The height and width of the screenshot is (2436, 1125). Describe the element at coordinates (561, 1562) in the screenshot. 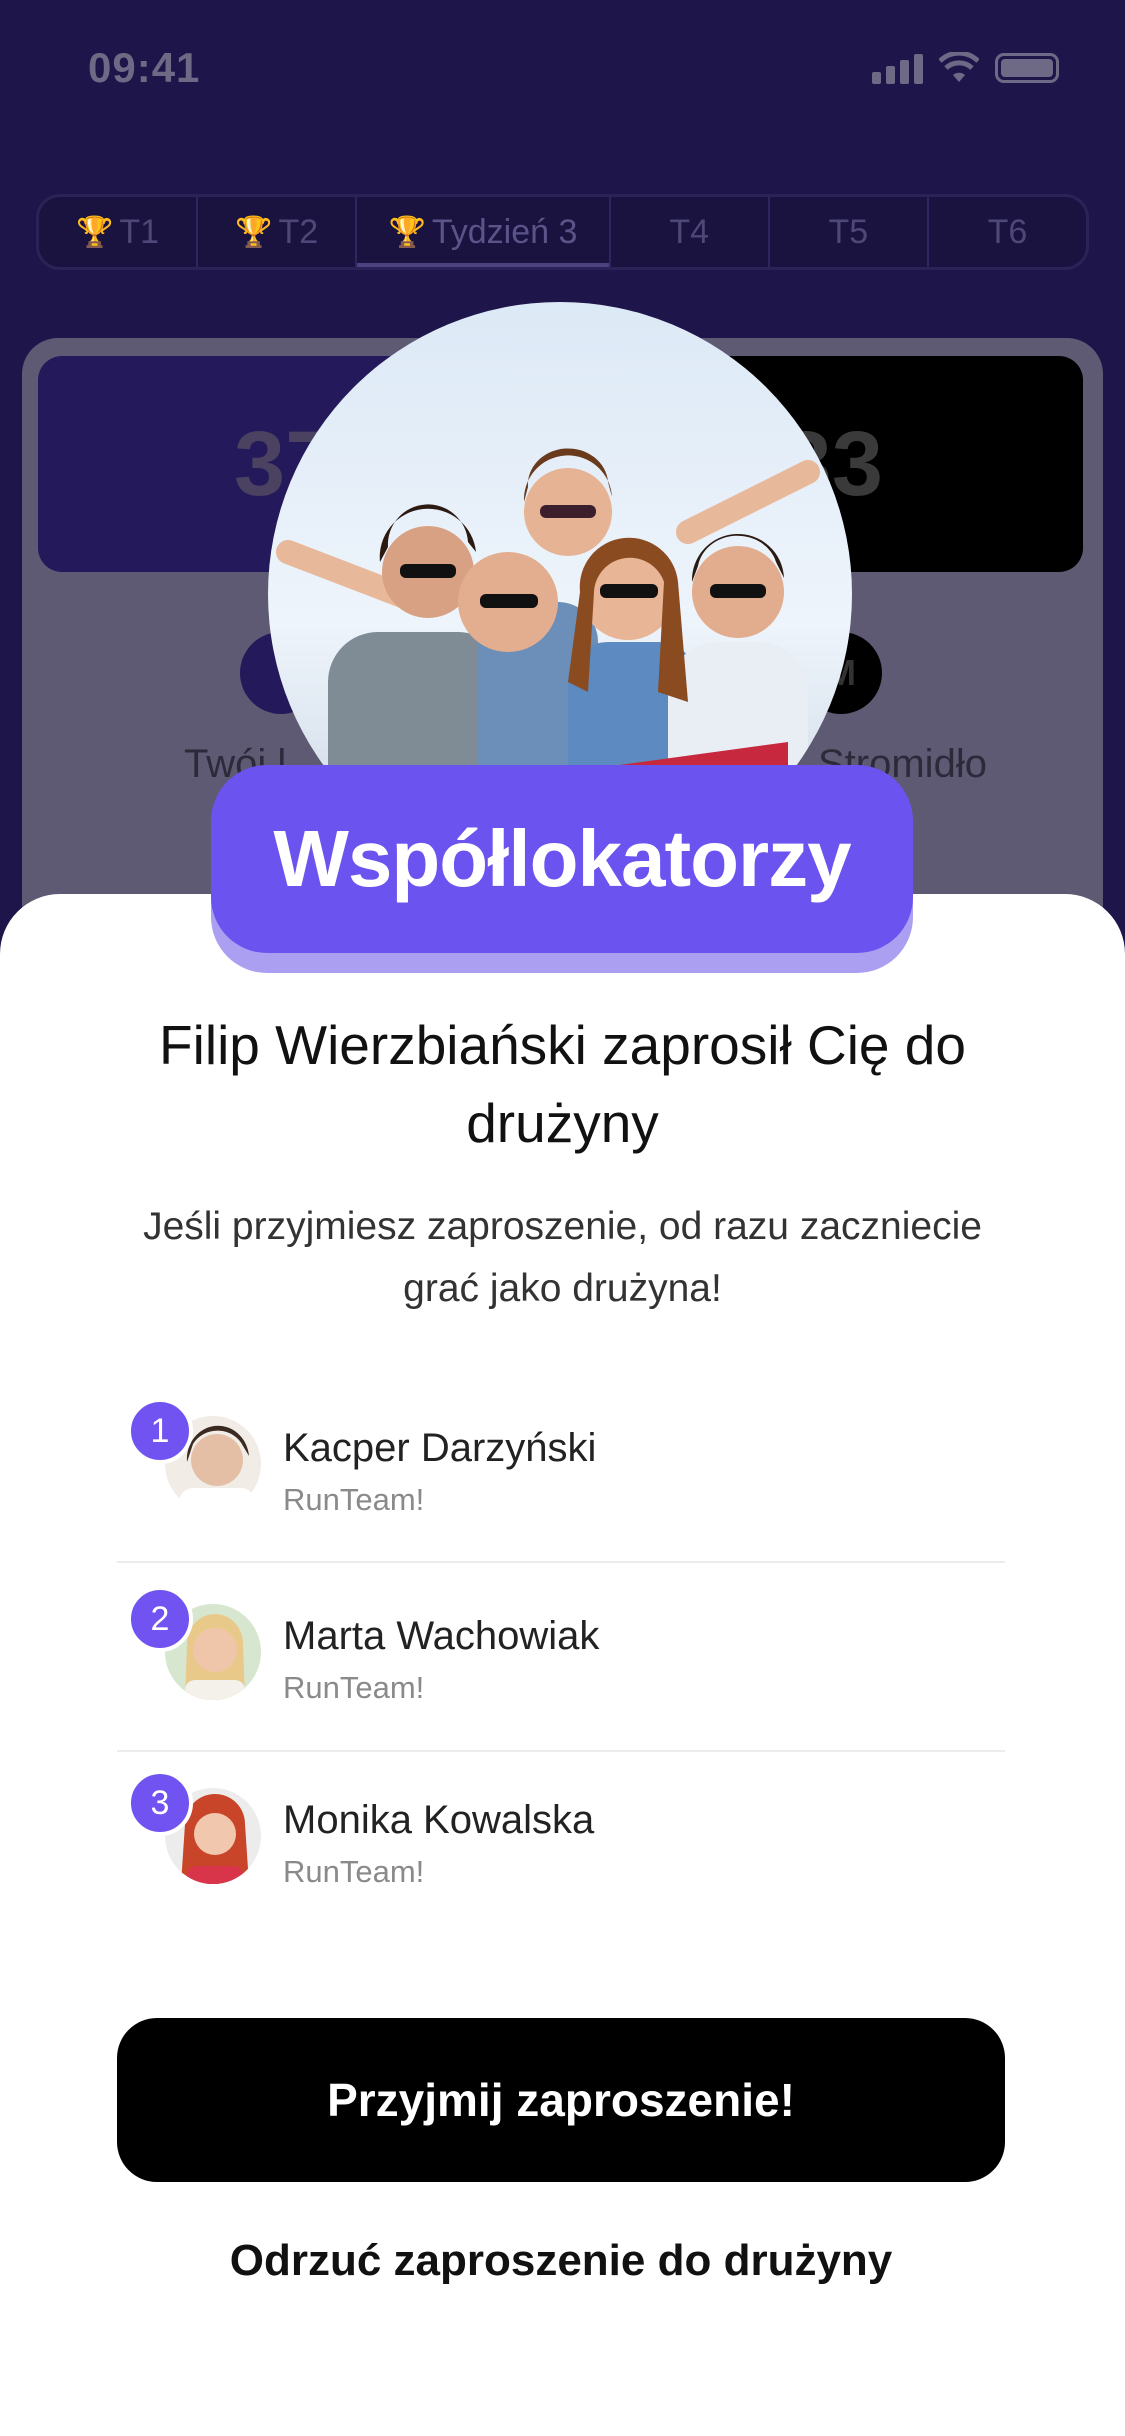

I see `divider` at that location.